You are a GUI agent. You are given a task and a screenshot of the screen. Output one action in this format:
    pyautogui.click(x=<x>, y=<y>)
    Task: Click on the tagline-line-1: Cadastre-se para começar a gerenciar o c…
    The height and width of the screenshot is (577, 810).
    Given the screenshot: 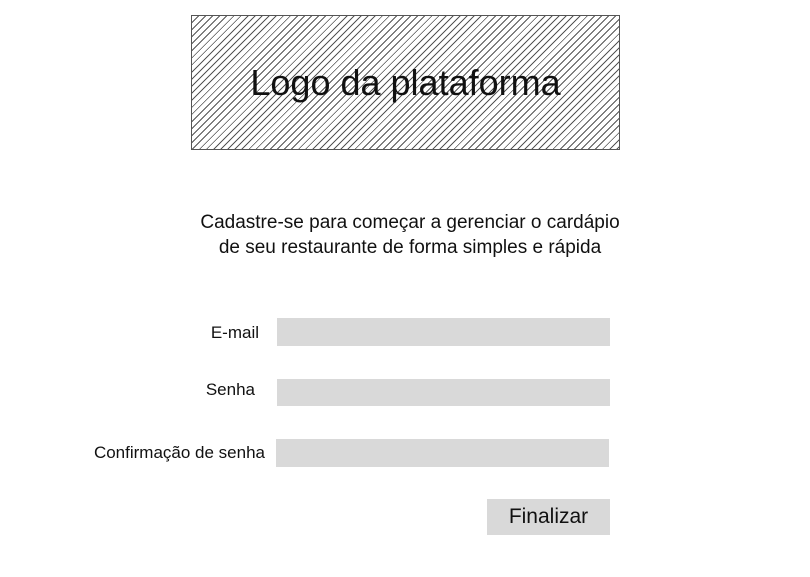 What is the action you would take?
    pyautogui.click(x=410, y=222)
    